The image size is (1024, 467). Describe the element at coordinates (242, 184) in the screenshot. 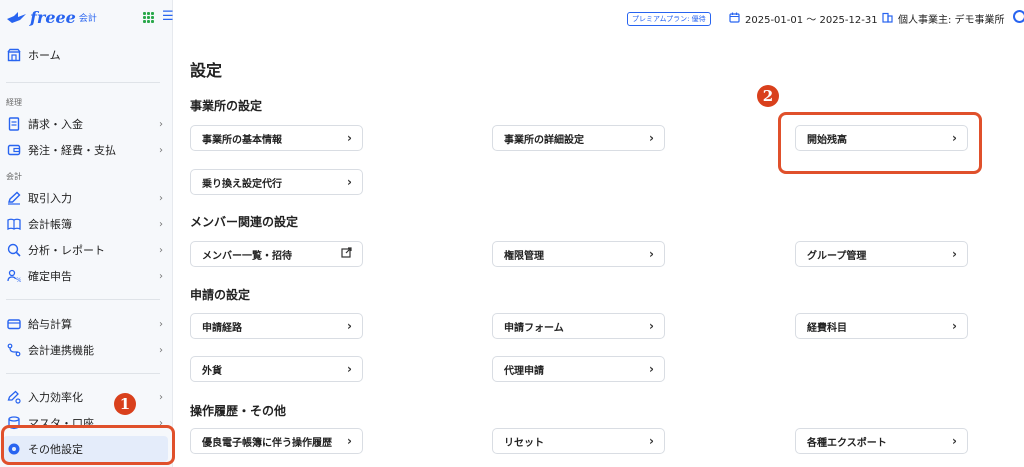

I see `card-label: 乗り換え設定代行` at that location.